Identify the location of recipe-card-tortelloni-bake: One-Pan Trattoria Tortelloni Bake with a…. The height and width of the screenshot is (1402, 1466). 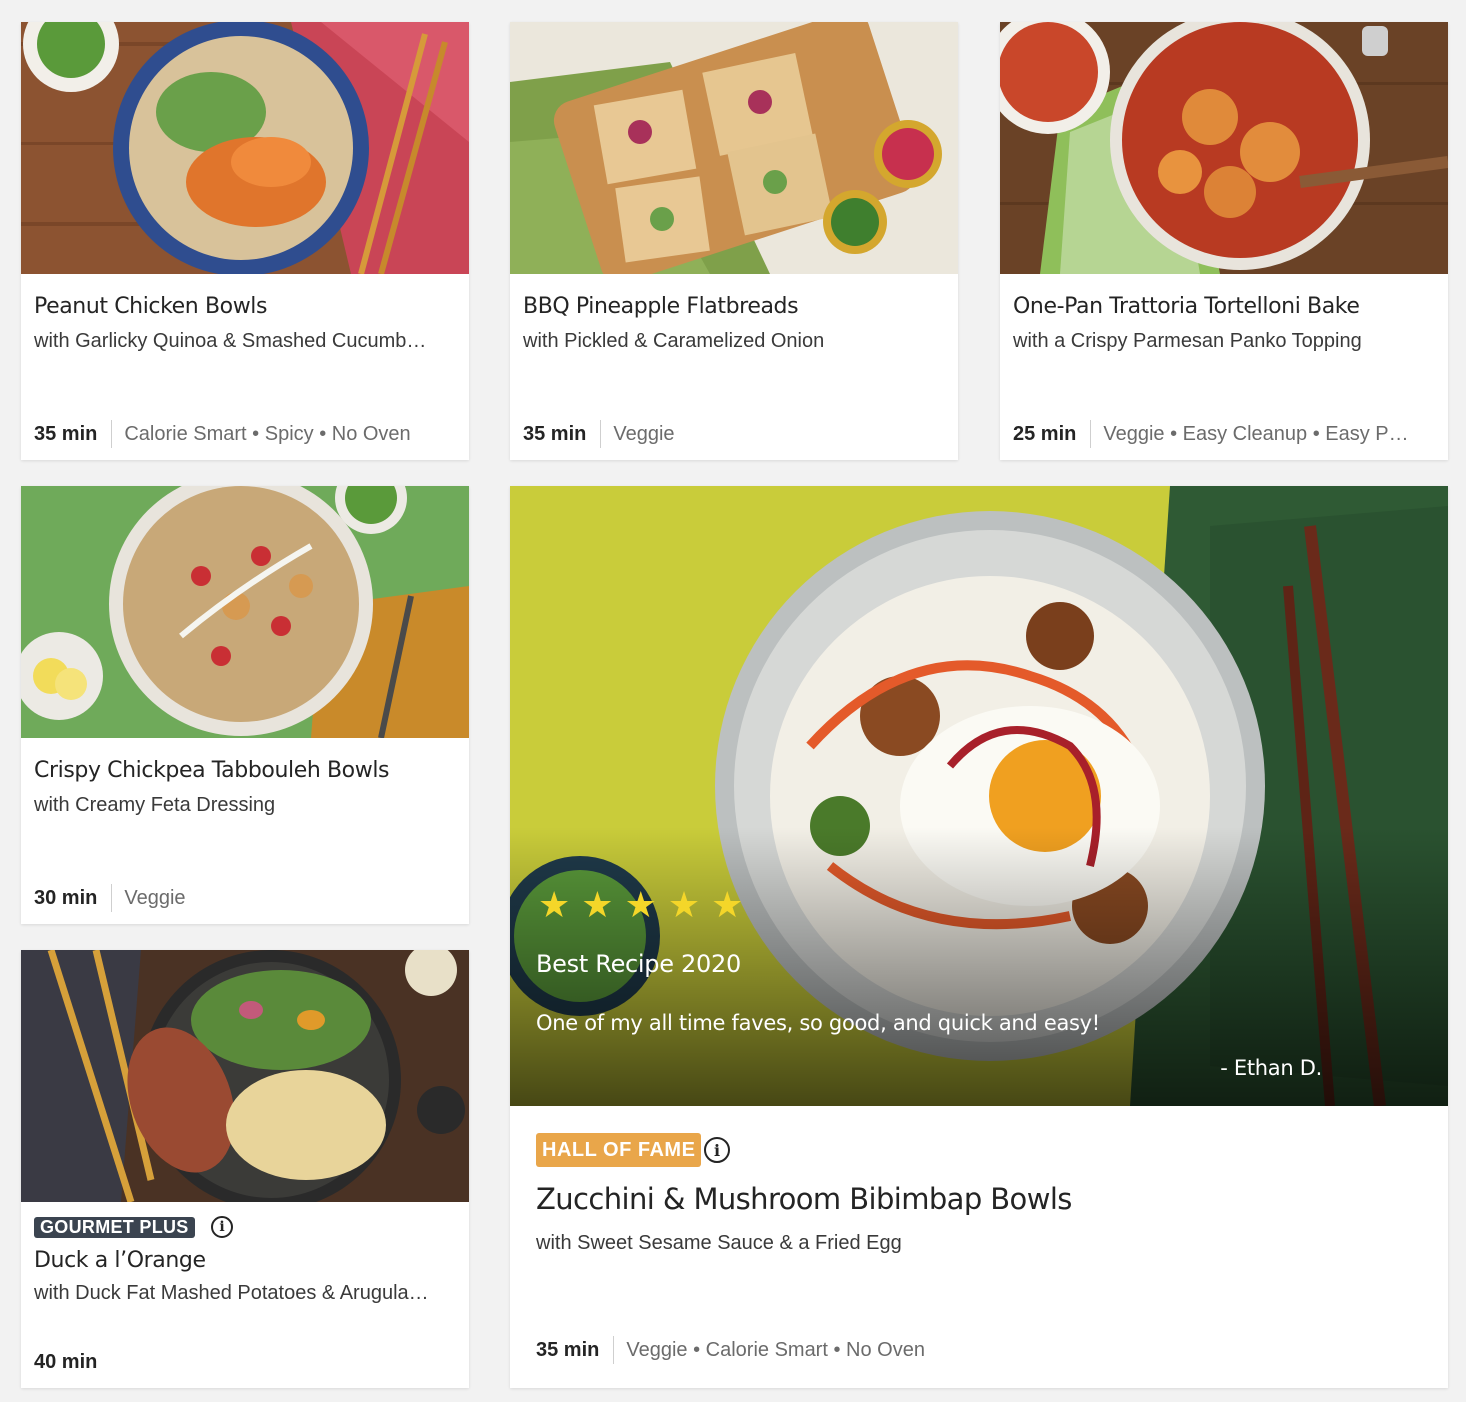
(1224, 241).